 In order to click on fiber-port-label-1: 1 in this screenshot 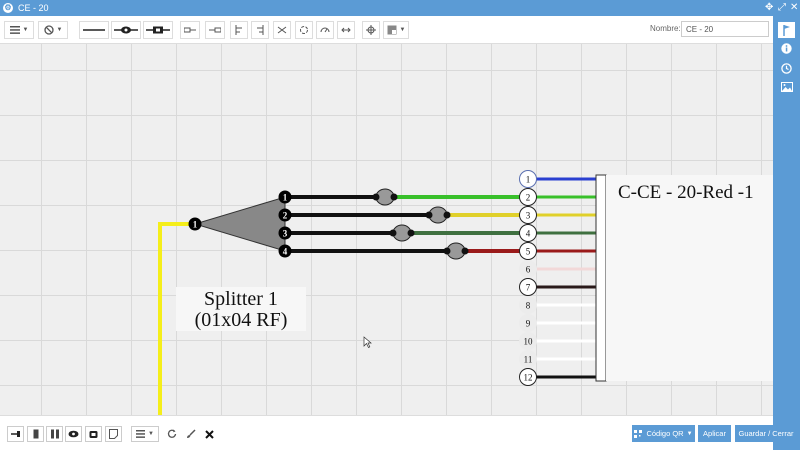, I will do `click(528, 180)`.